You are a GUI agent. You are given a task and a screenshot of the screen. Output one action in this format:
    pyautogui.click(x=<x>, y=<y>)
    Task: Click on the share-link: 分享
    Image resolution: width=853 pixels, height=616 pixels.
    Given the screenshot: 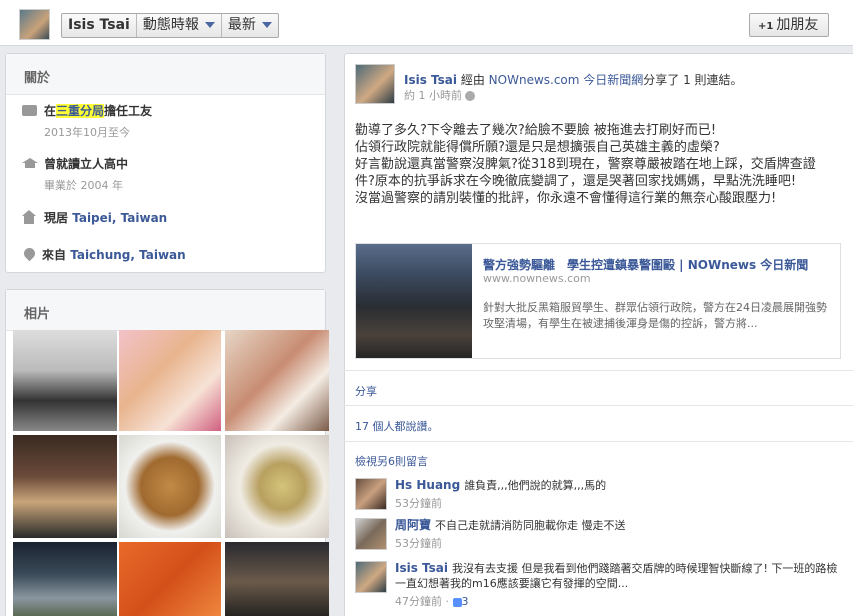 What is the action you would take?
    pyautogui.click(x=366, y=391)
    